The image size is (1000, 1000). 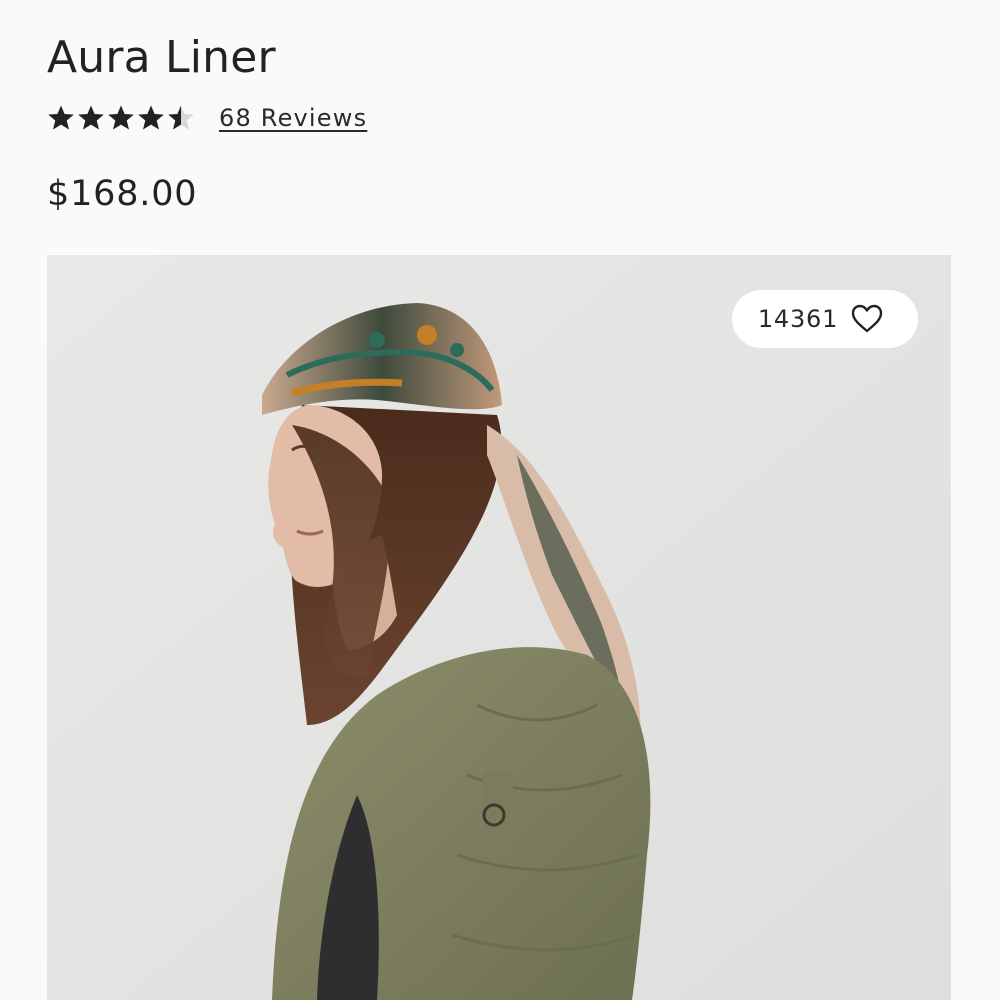 What do you see at coordinates (122, 194) in the screenshot?
I see `product-price: $168.00` at bounding box center [122, 194].